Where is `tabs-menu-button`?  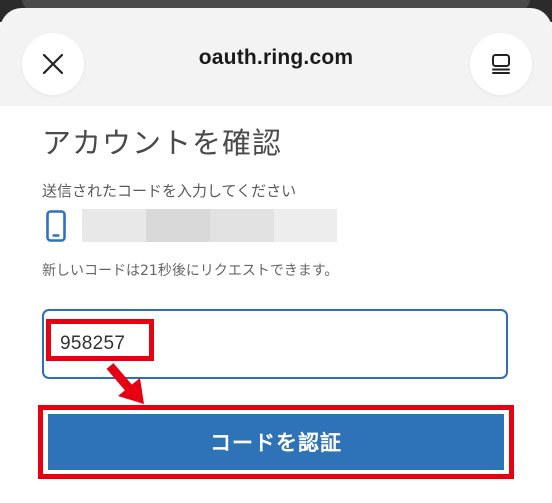
tabs-menu-button is located at coordinates (501, 64).